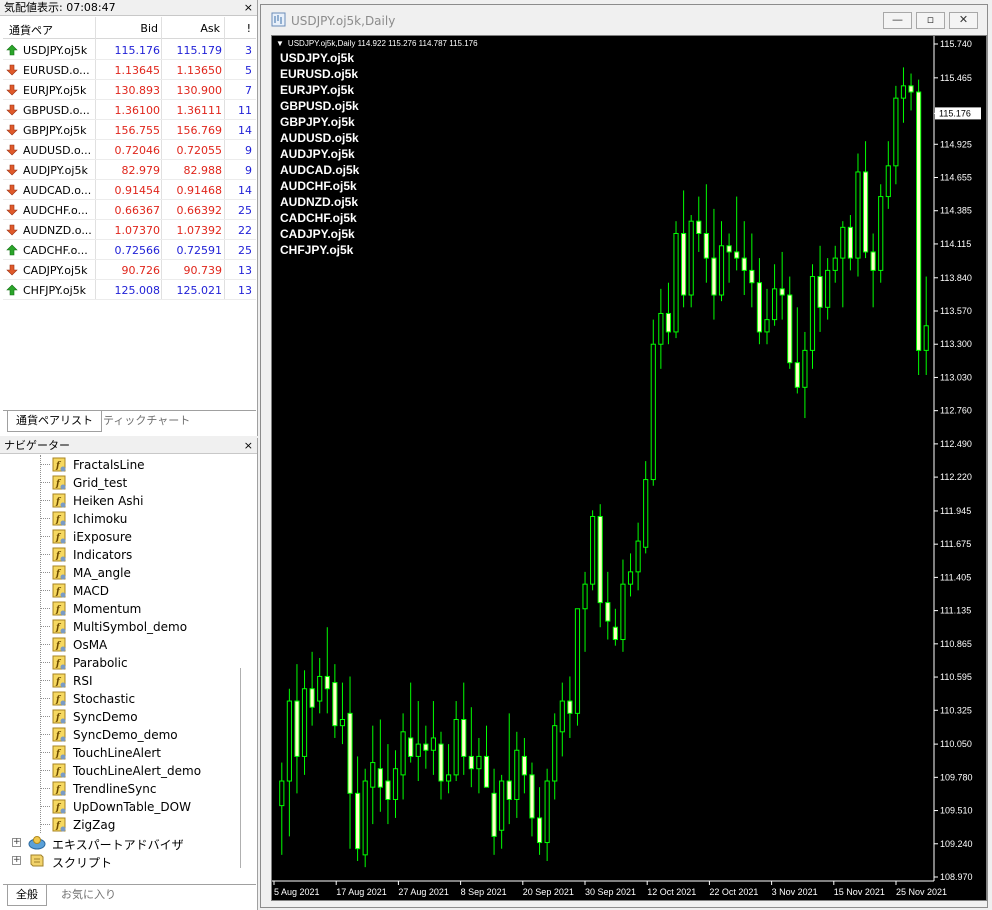 The width and height of the screenshot is (992, 910). Describe the element at coordinates (199, 150) in the screenshot. I see `ask-price: 0.72055` at that location.